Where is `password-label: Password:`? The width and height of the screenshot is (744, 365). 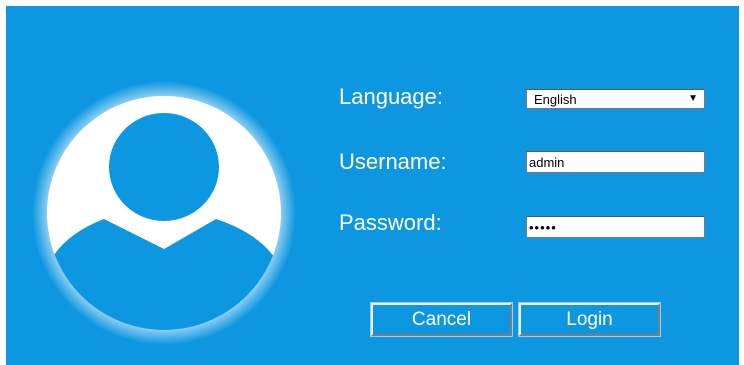 password-label: Password: is located at coordinates (390, 222).